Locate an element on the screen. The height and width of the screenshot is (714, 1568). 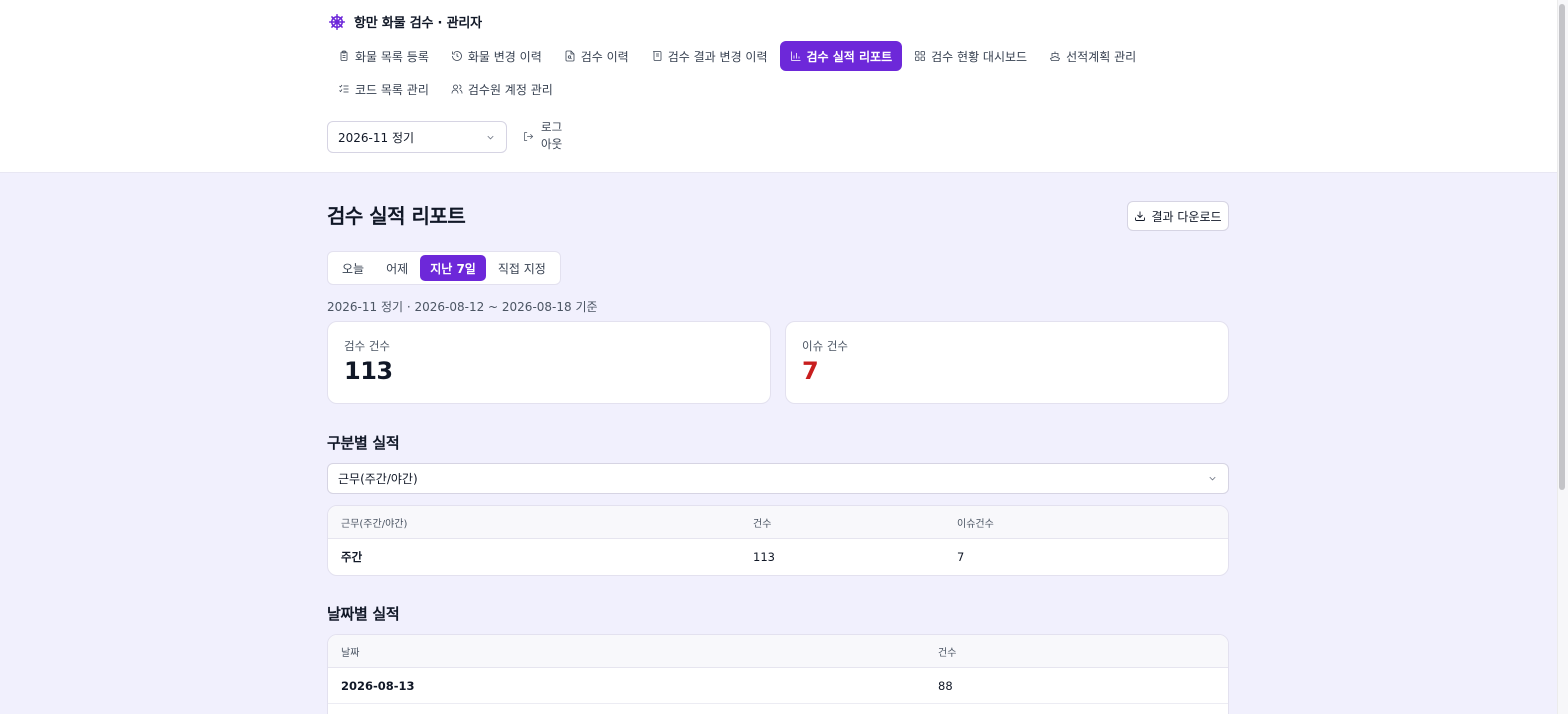
nav-item-shipping-plan: 선적계획 관리 is located at coordinates (1092, 56).